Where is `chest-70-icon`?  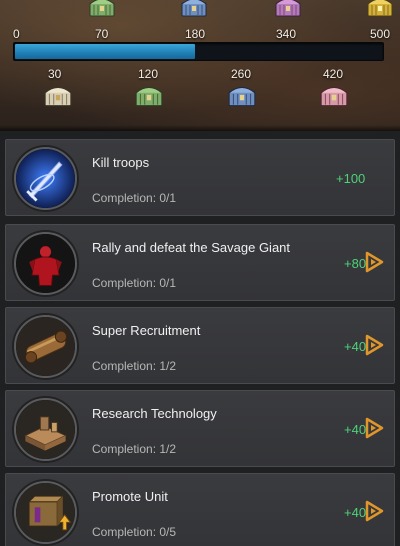
chest-70-icon is located at coordinates (102, 9).